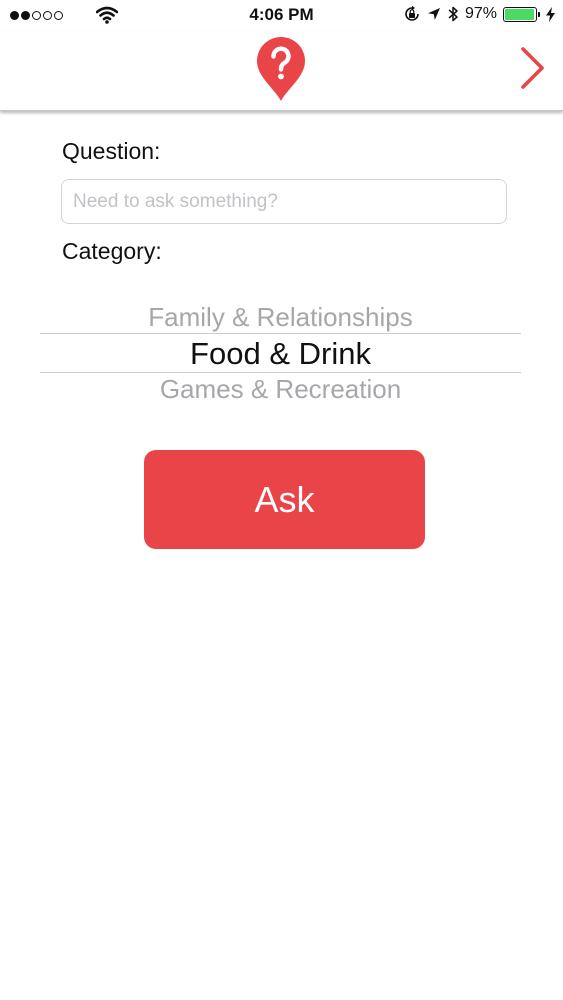  I want to click on battery-icon, so click(521, 14).